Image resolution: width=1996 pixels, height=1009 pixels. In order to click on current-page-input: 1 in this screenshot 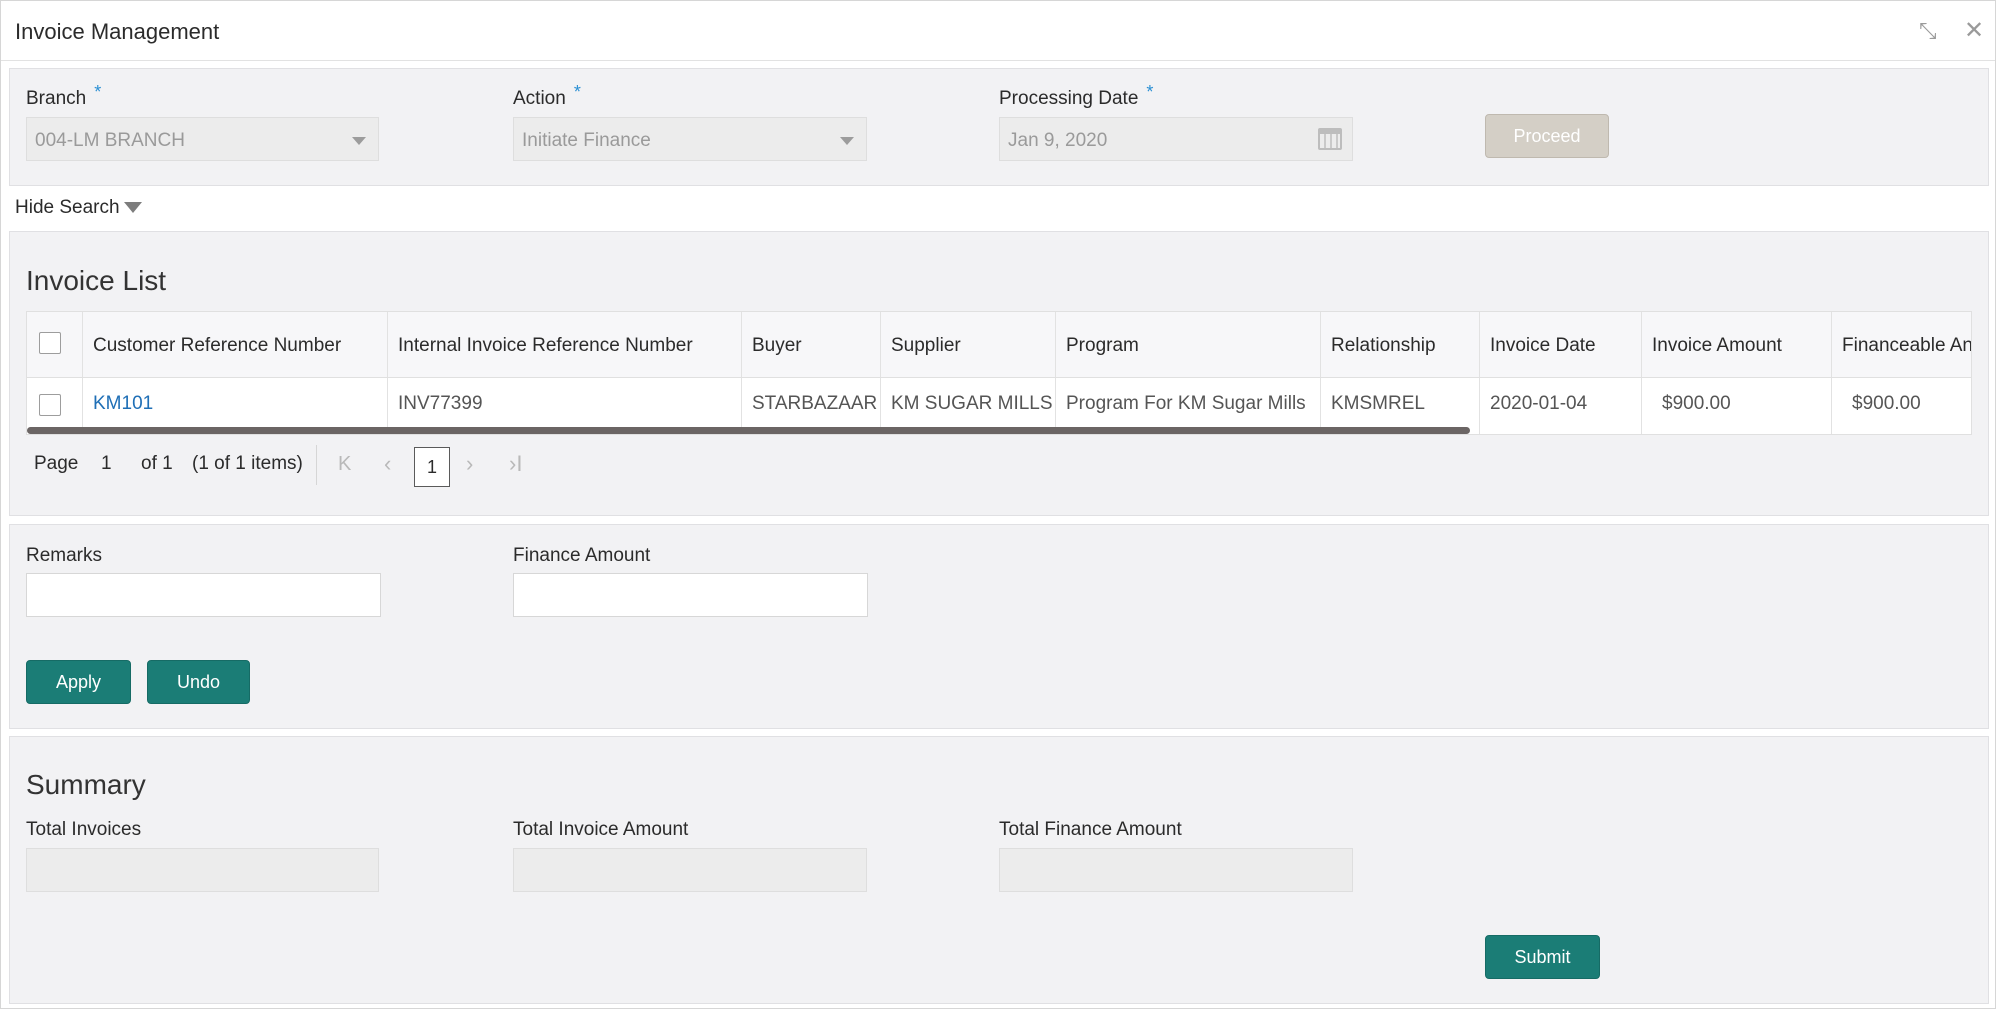, I will do `click(106, 464)`.